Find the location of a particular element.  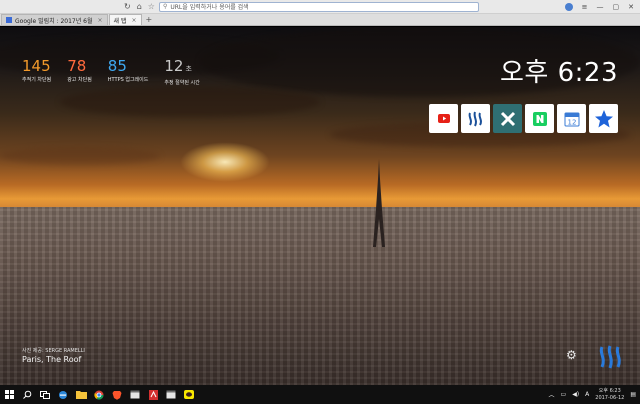

system-tray: ︿ ▭ ◀) A 오후 6:23 2017-06-12 ▤ is located at coordinates (593, 395).